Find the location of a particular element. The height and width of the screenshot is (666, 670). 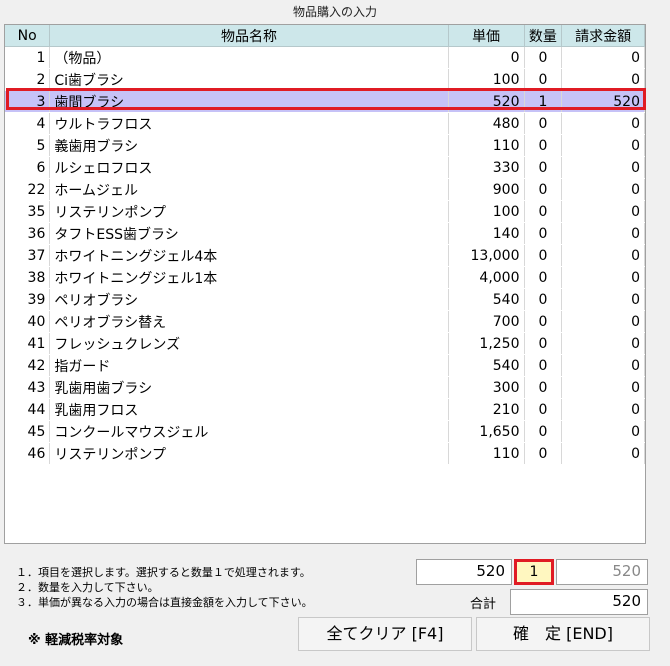

table-row: 22 ホームジェル 900 0 0 is located at coordinates (325, 189).